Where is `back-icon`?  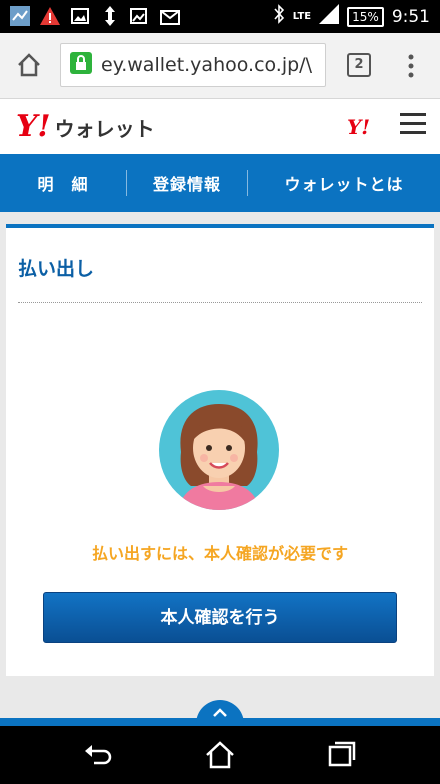
back-icon is located at coordinates (98, 755).